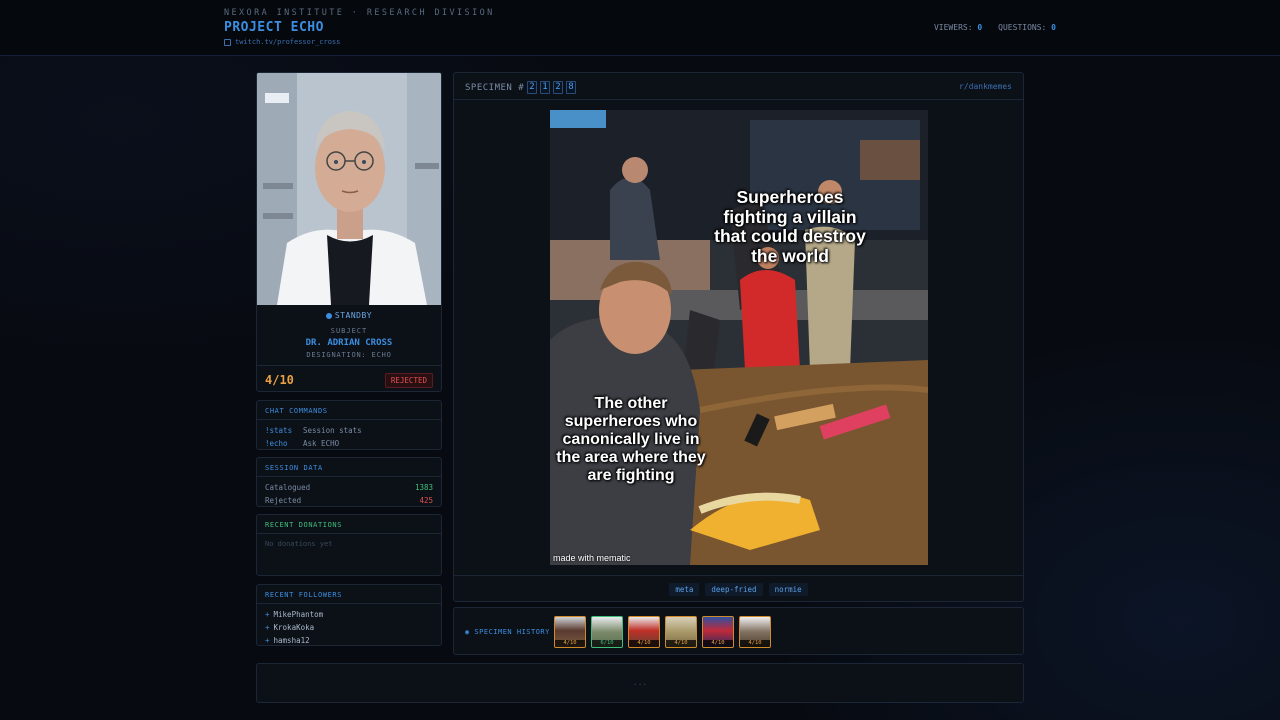 This screenshot has width=1280, height=720. Describe the element at coordinates (349, 487) in the screenshot. I see `catalogued-row: Catalogued 1383` at that location.